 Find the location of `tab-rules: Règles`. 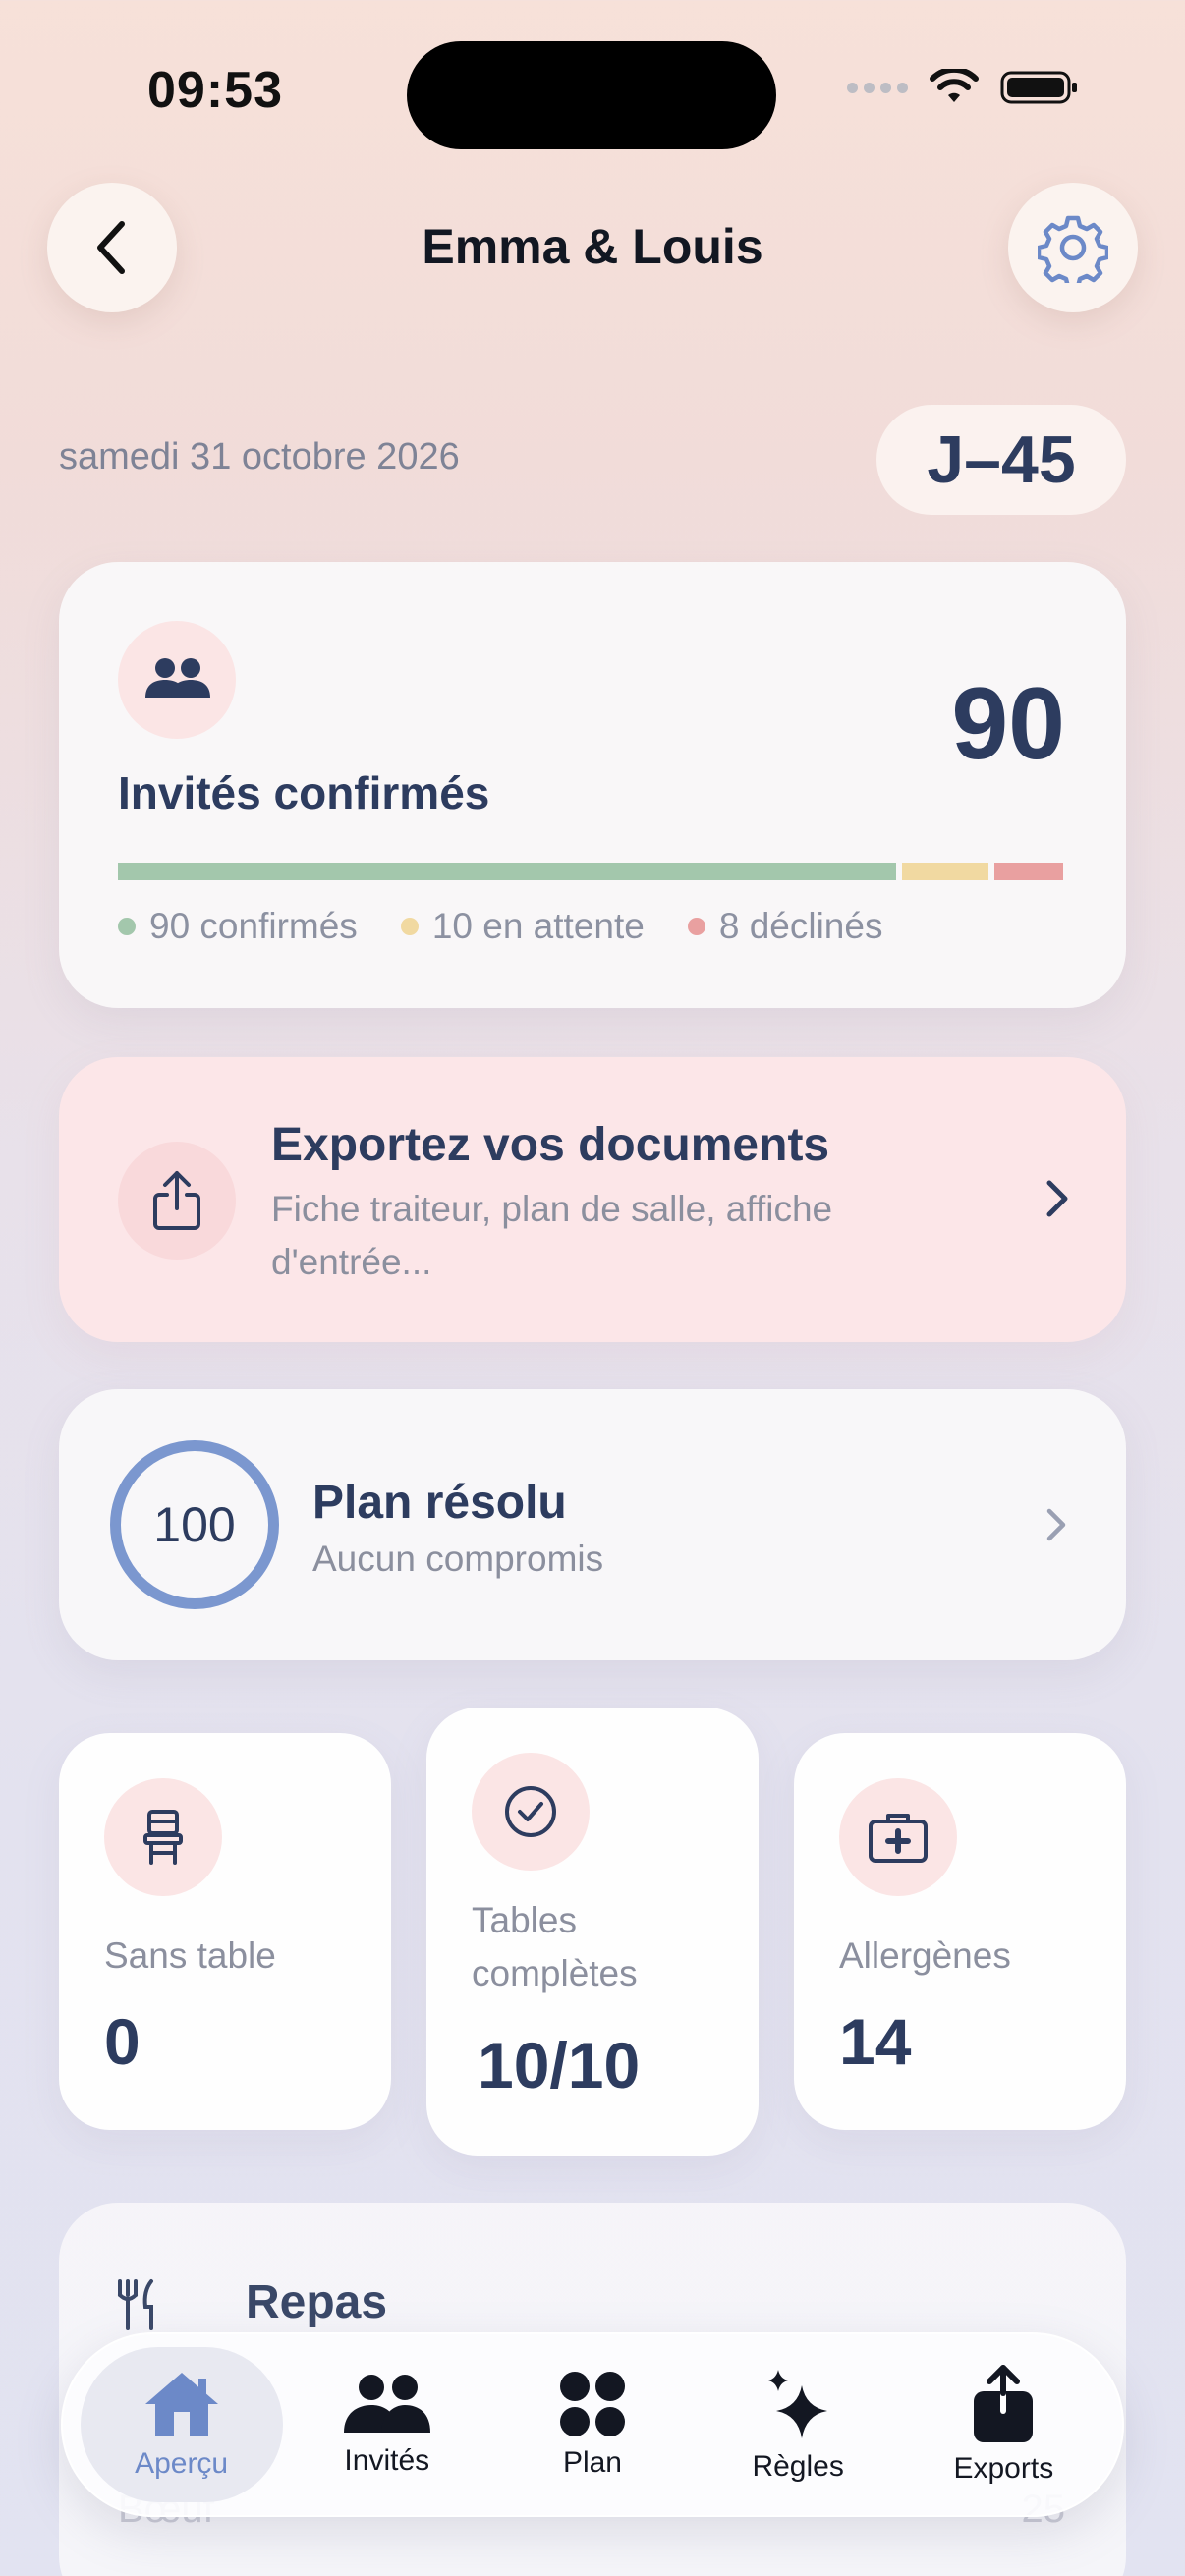

tab-rules: Règles is located at coordinates (798, 2424).